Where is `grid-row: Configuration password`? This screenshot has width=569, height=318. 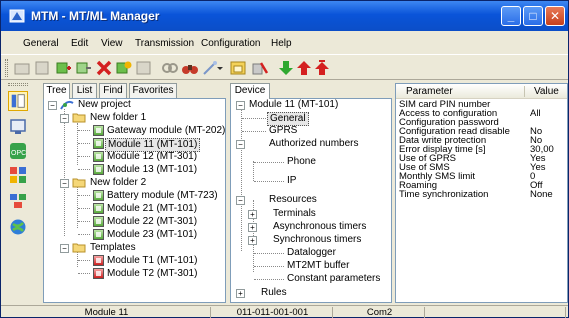 grid-row: Configuration password is located at coordinates (481, 122).